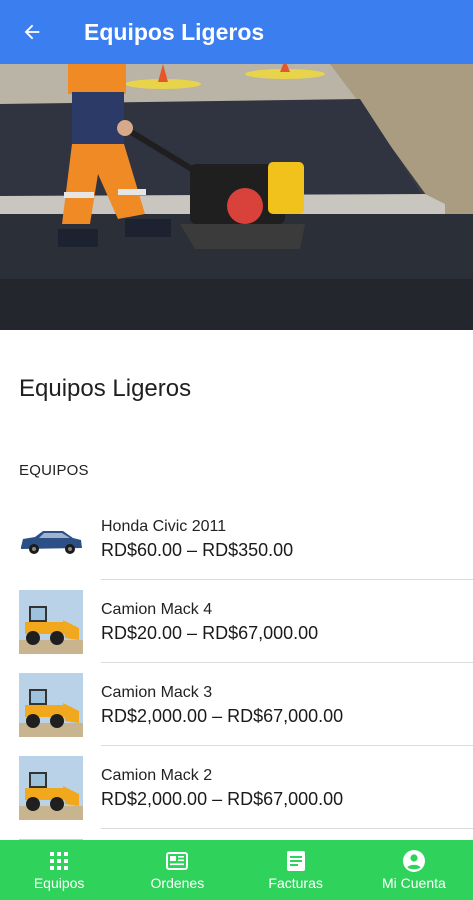 The width and height of the screenshot is (473, 900). Describe the element at coordinates (177, 861) in the screenshot. I see `newspaper-icon` at that location.